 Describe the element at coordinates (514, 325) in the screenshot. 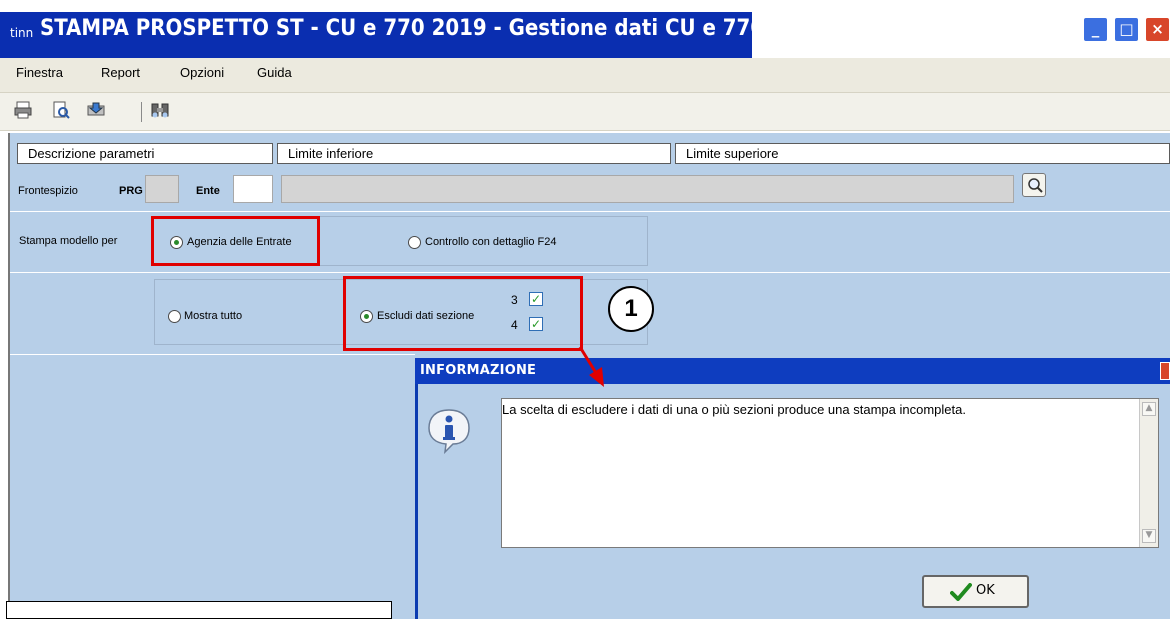

I see `sezione-4-label: 4` at that location.